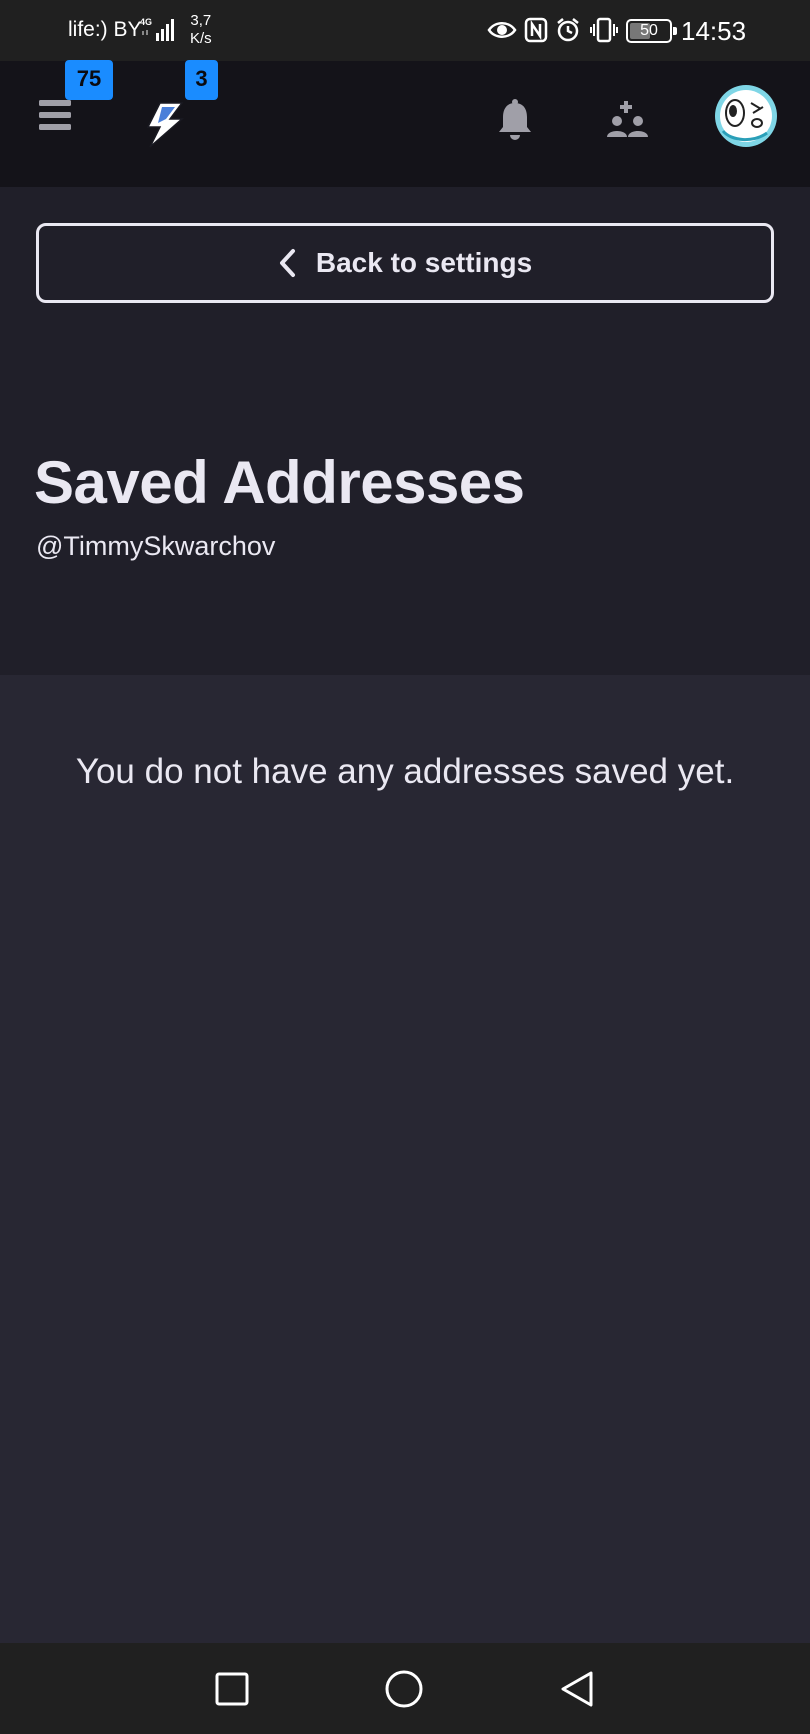 Image resolution: width=810 pixels, height=1734 pixels. Describe the element at coordinates (536, 30) in the screenshot. I see `nfc-icon` at that location.